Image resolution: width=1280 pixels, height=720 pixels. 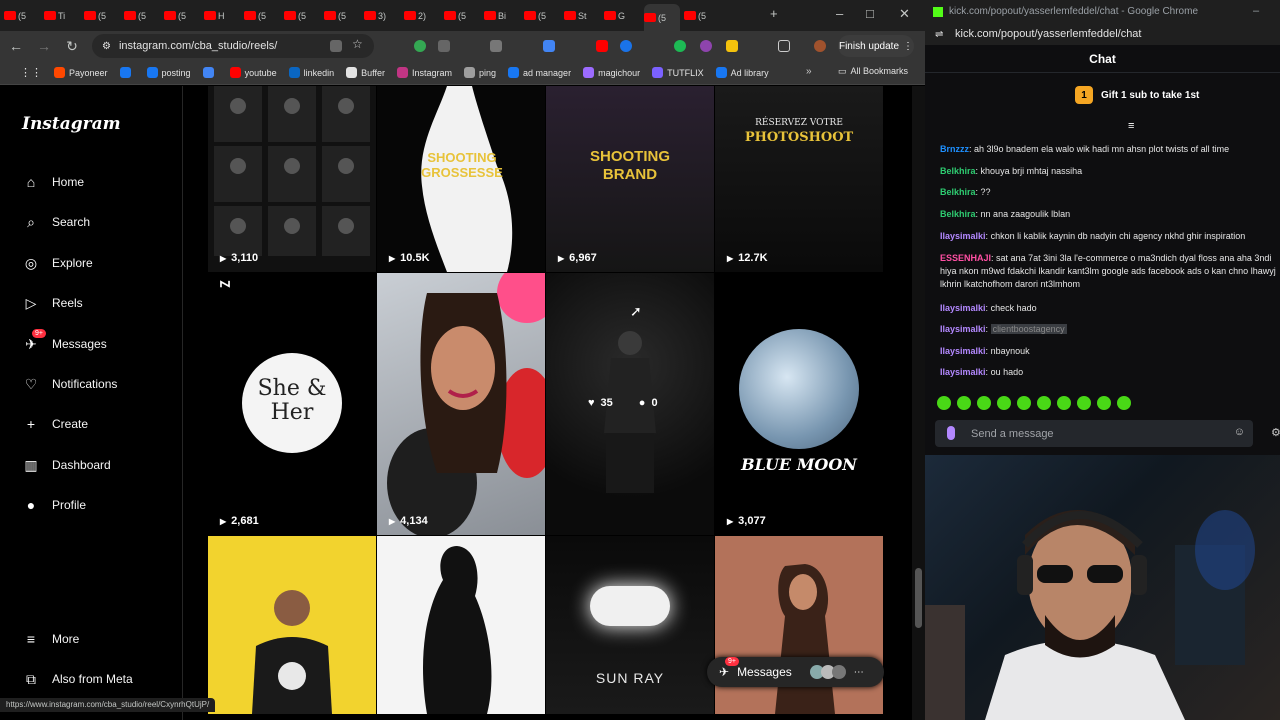 I want to click on chat-message: Belkhira: nn ana zaagoulik lblan, so click(x=1110, y=214).